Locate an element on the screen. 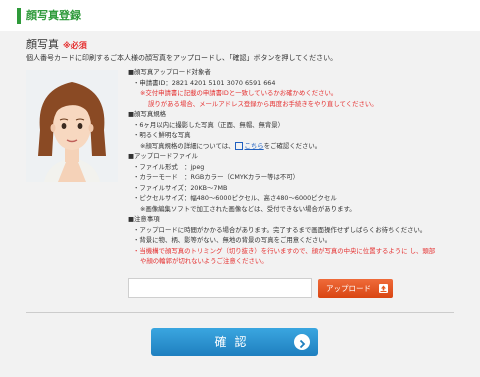 This screenshot has height=377, width=480. divider is located at coordinates (240, 312).